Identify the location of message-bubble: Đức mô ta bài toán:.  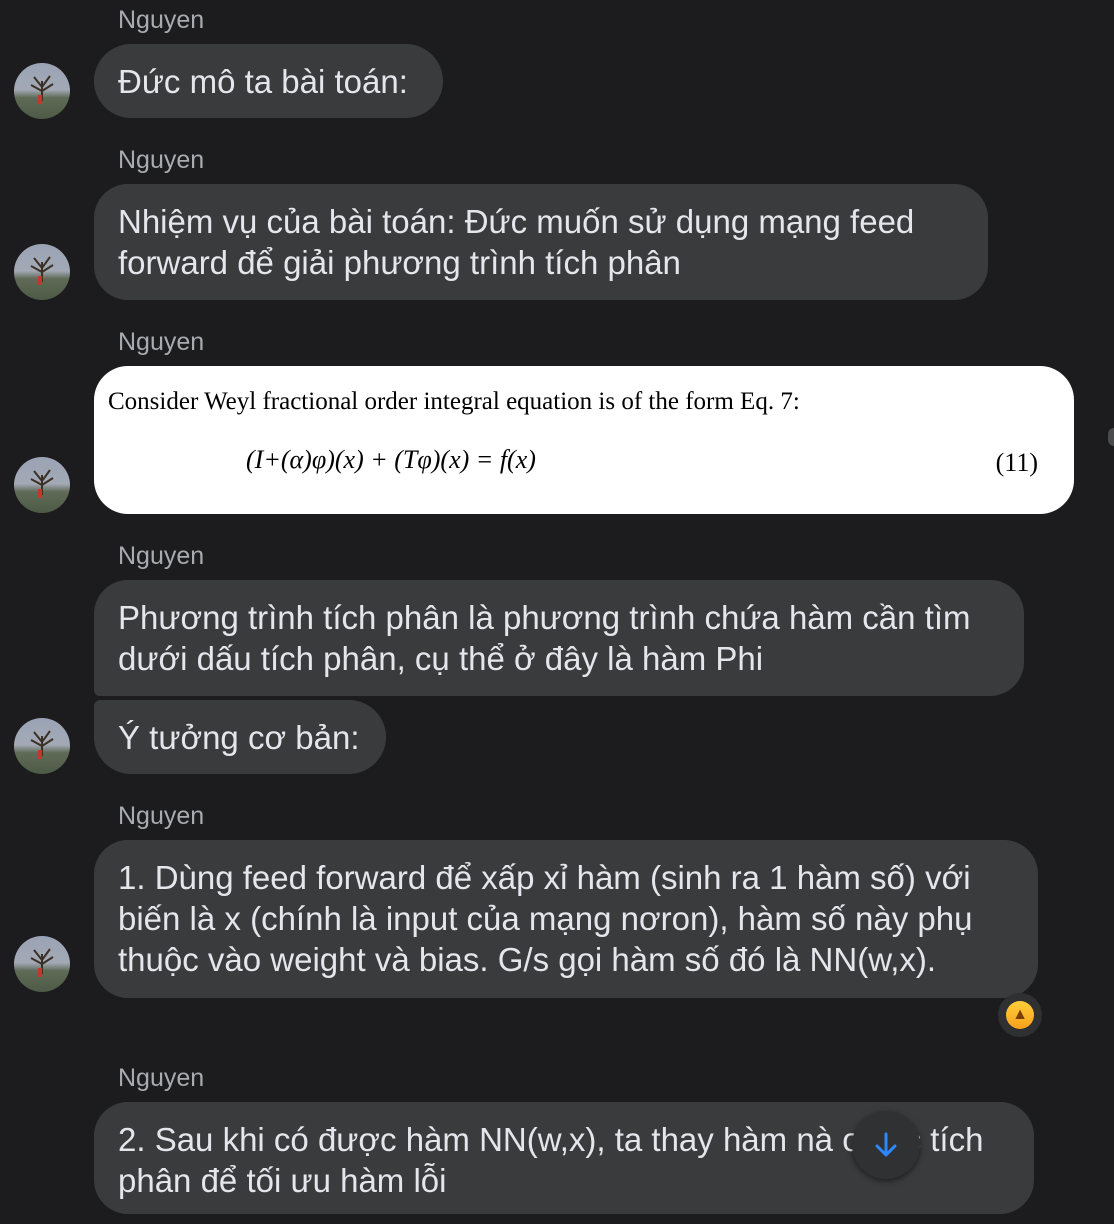
(268, 81).